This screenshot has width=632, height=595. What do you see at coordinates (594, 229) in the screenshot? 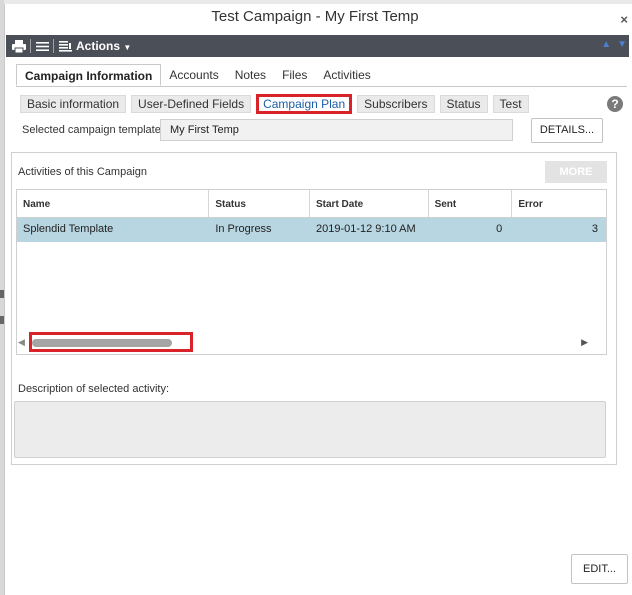
I see `cell-error: 3` at bounding box center [594, 229].